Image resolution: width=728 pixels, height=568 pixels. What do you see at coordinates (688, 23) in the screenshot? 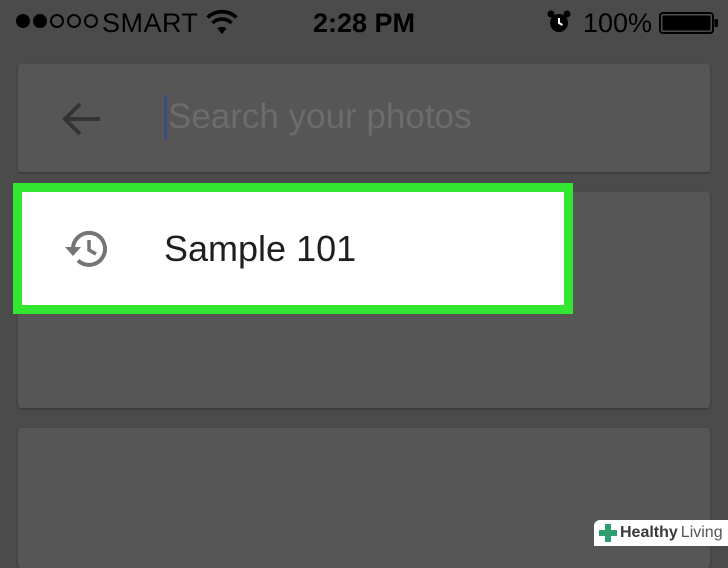
I see `battery-icon` at bounding box center [688, 23].